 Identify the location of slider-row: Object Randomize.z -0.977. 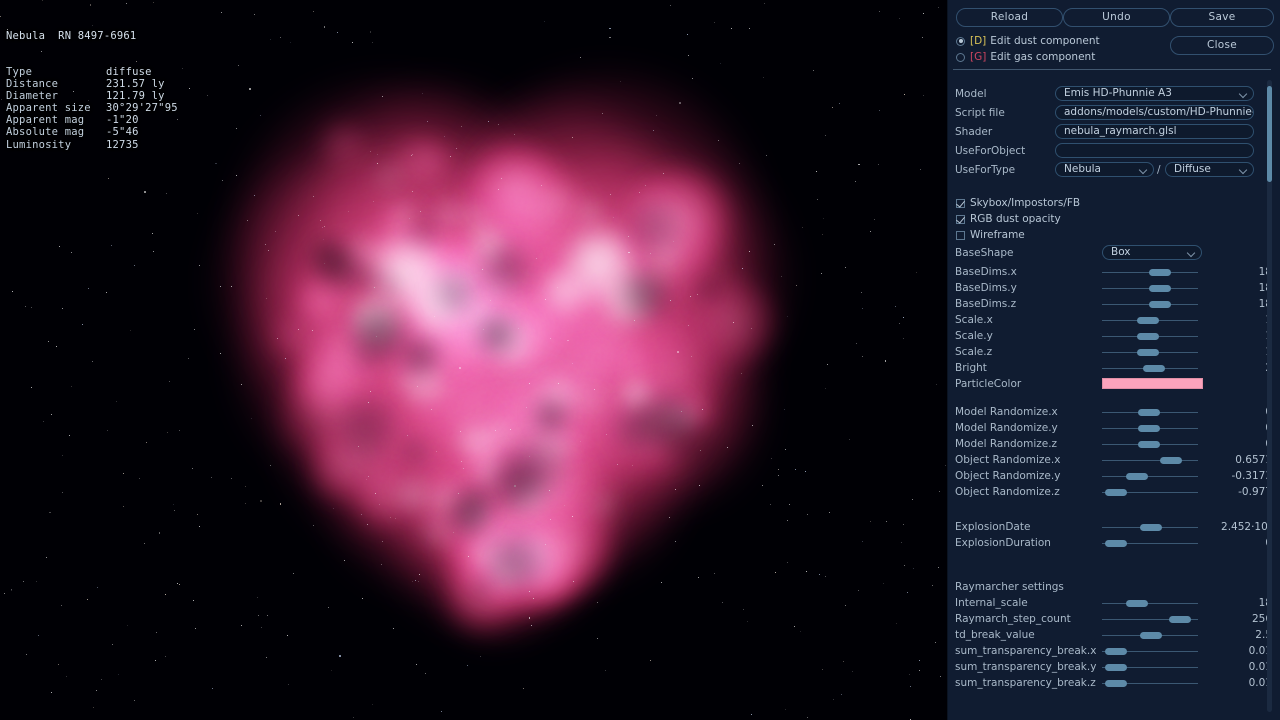
(1113, 492).